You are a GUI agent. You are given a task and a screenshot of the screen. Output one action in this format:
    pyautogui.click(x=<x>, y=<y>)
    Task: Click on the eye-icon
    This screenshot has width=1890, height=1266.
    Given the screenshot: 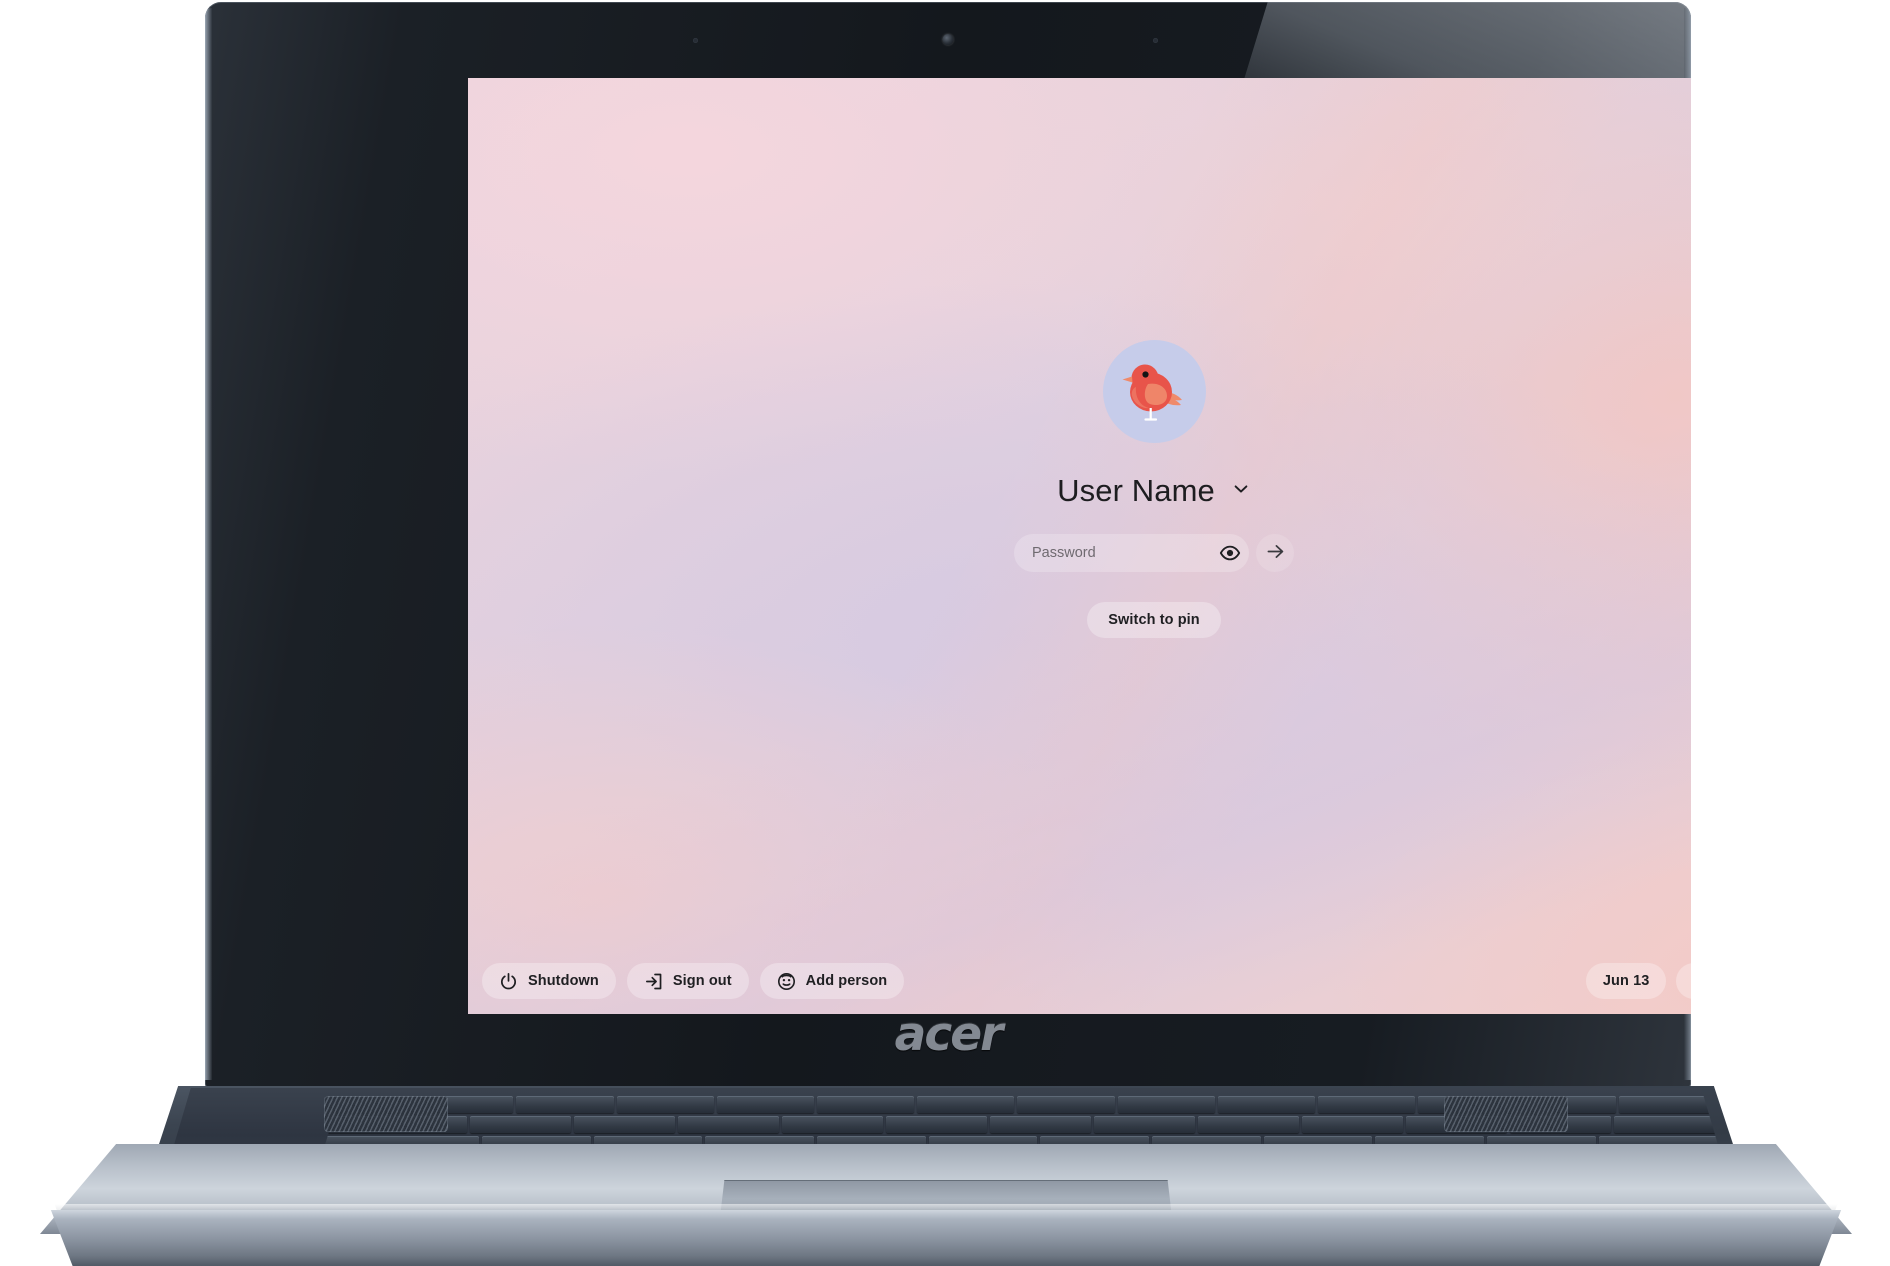 What is the action you would take?
    pyautogui.click(x=1230, y=553)
    